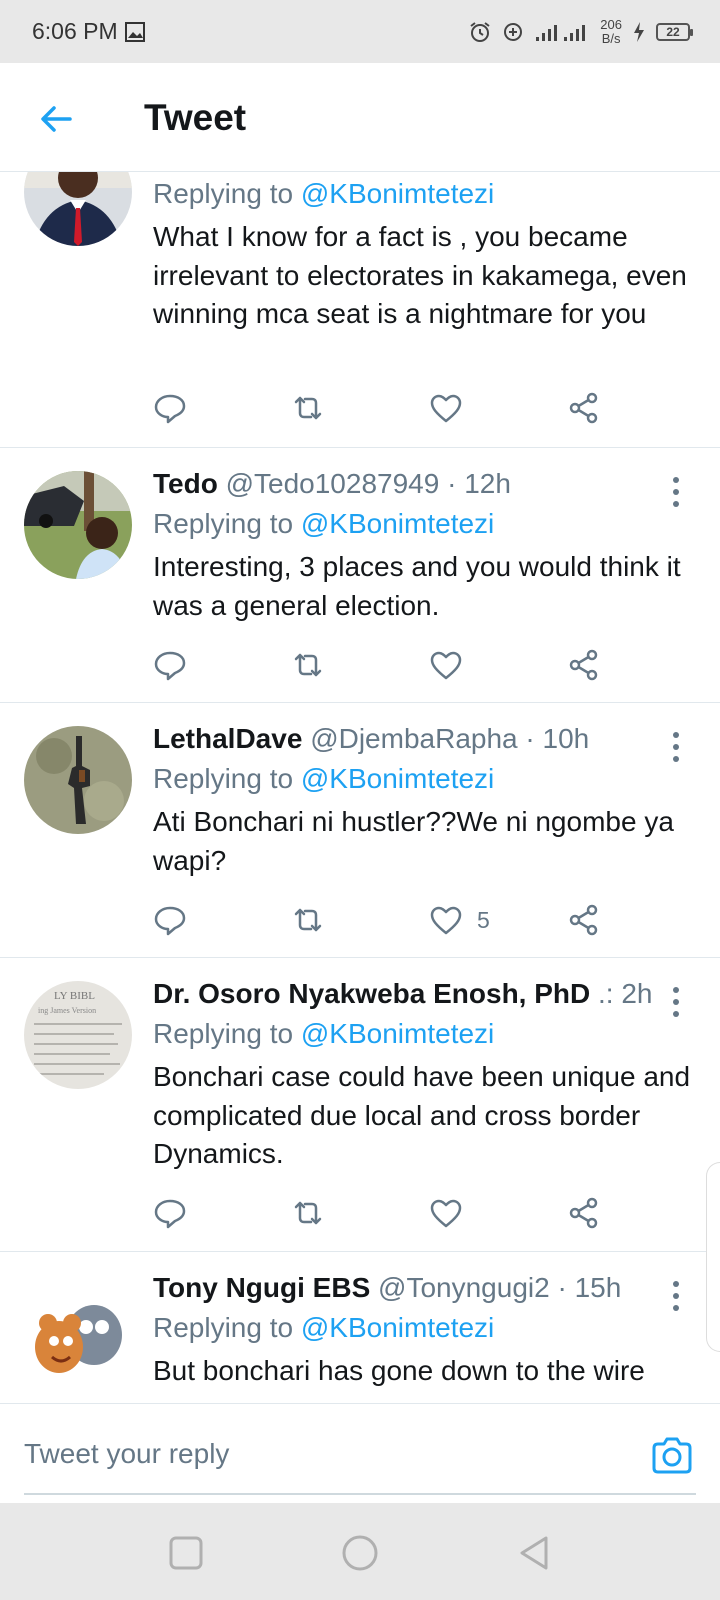  What do you see at coordinates (673, 31) in the screenshot?
I see `battery-level: 22` at bounding box center [673, 31].